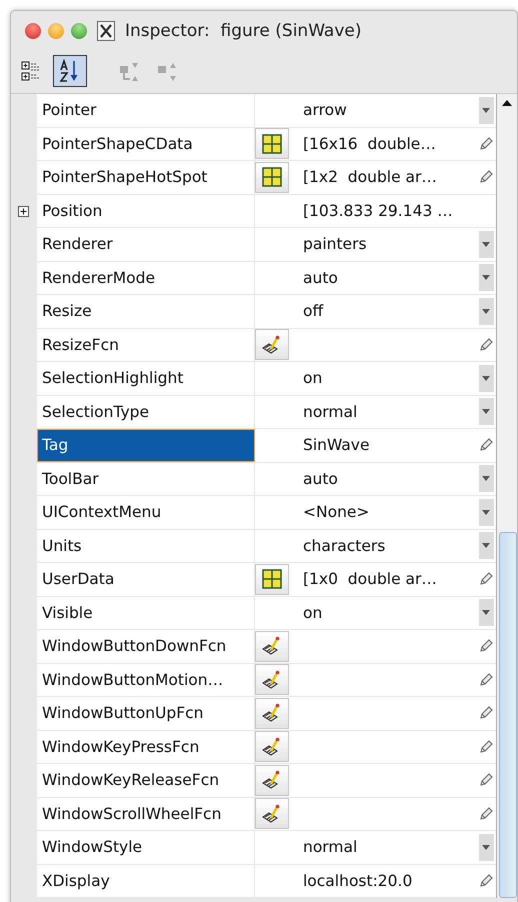 The image size is (518, 902). Describe the element at coordinates (70, 71) in the screenshot. I see `alphabetical-view-button` at that location.